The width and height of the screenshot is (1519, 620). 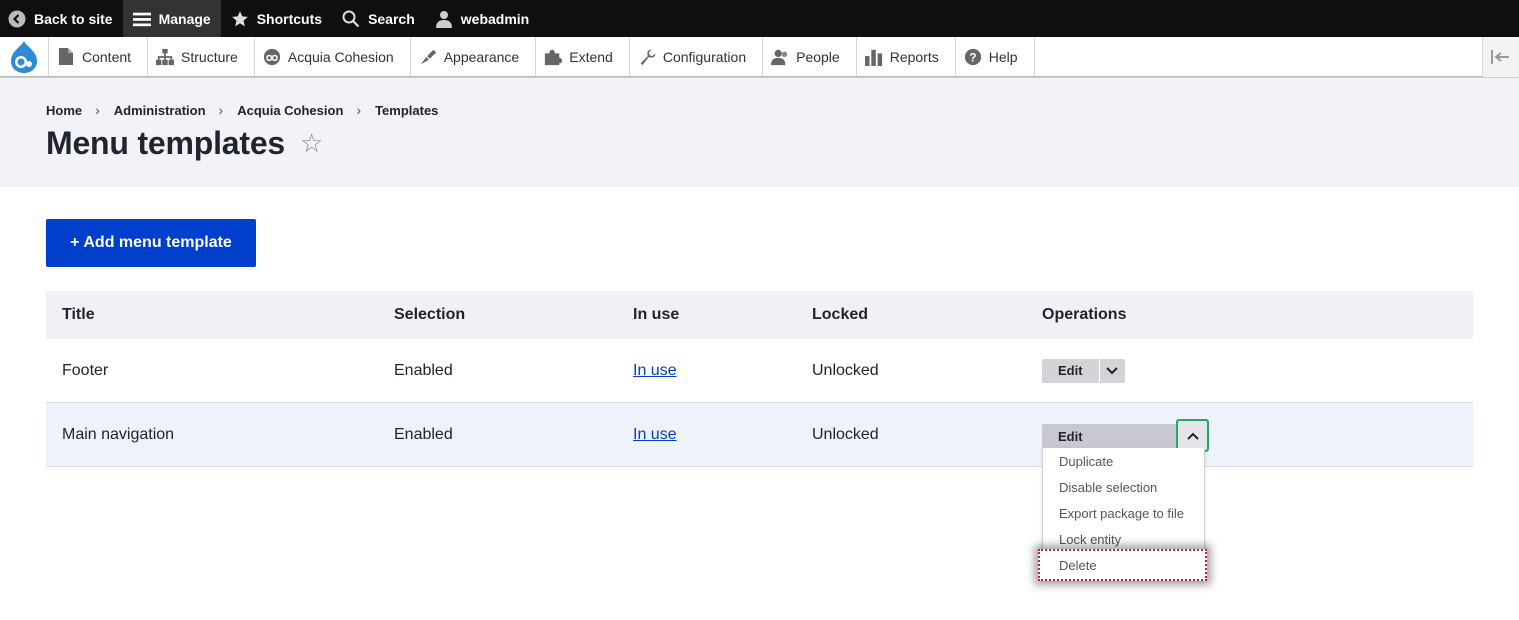 I want to click on search-label: Search, so click(x=391, y=18).